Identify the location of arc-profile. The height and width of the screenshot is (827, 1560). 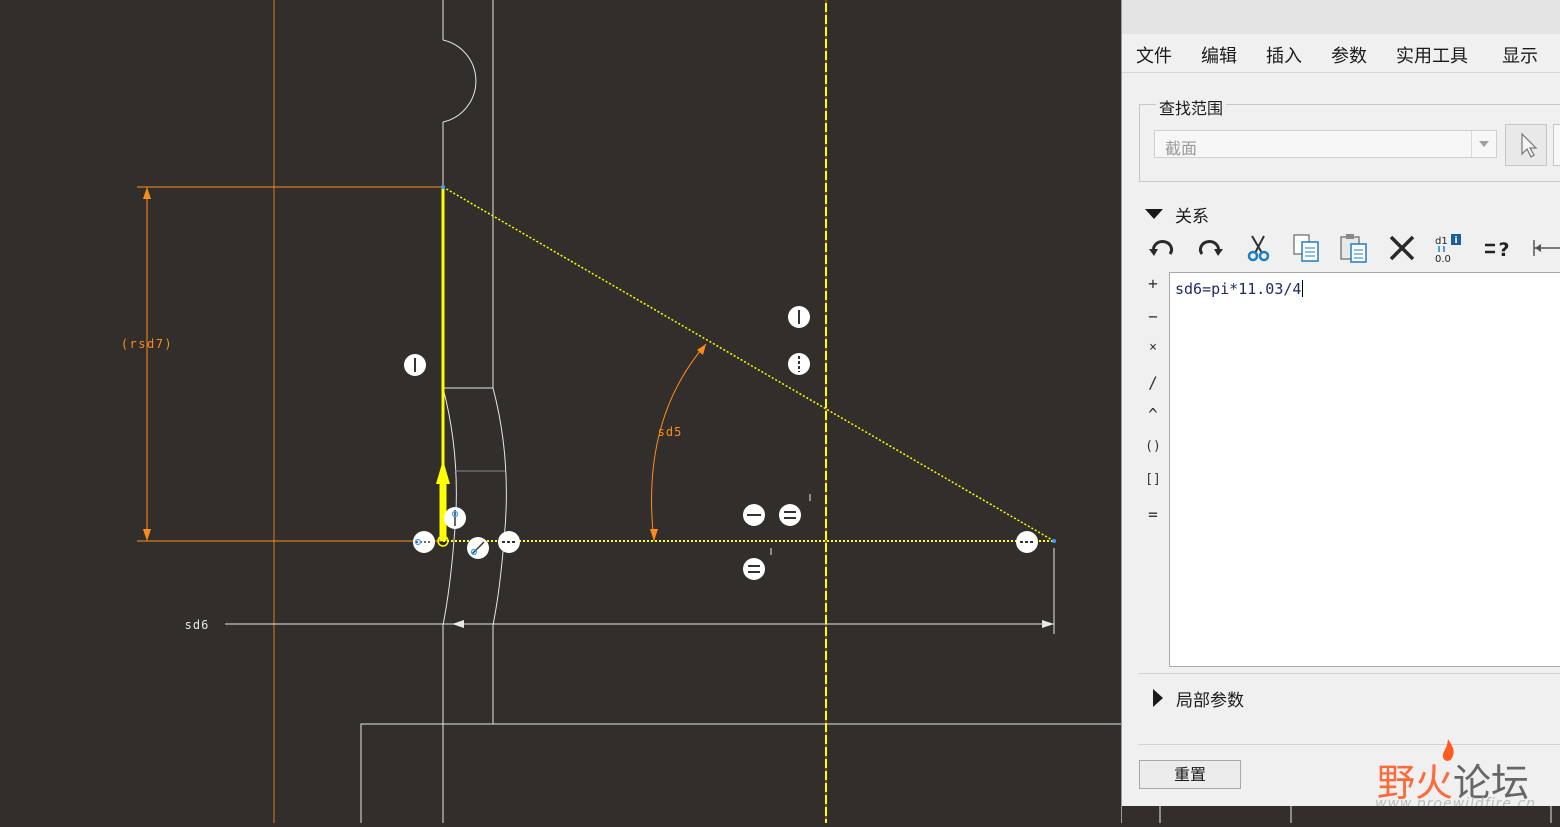
(459, 81).